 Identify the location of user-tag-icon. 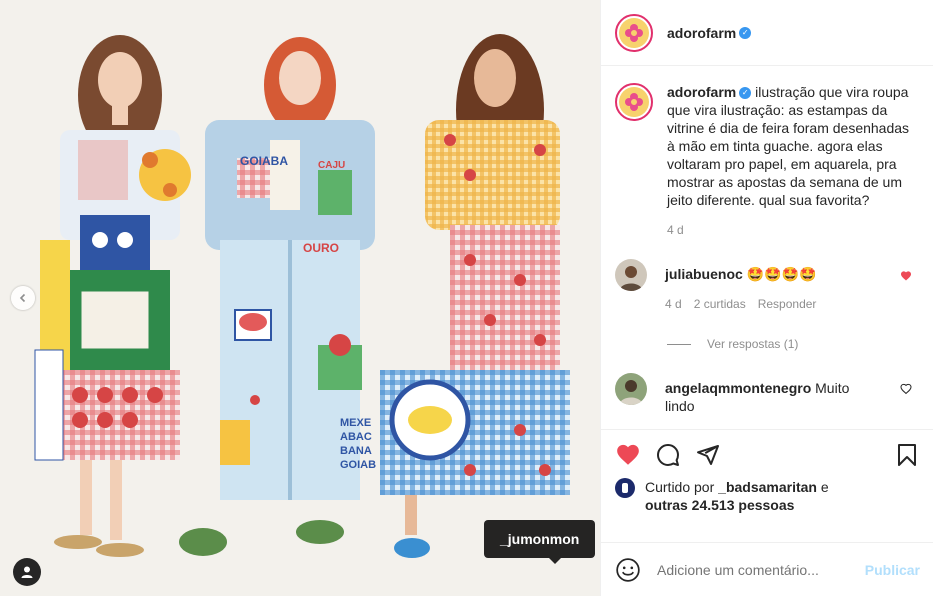
(27, 572).